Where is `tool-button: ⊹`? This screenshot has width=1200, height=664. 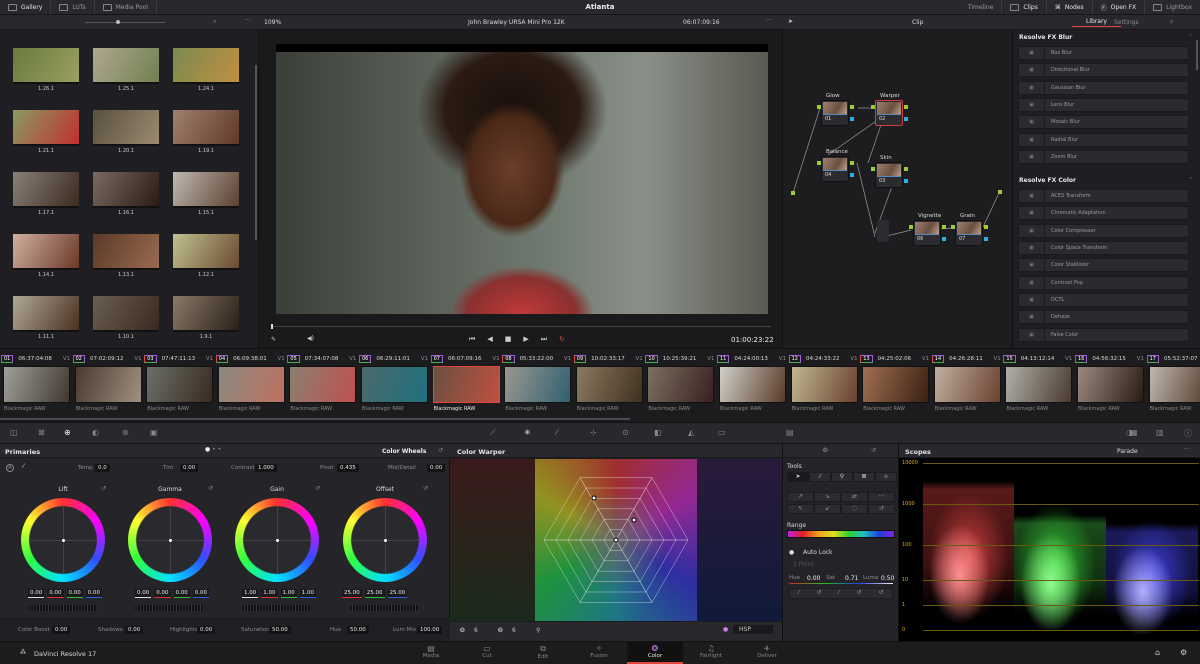
tool-button: ⊹ is located at coordinates (886, 477).